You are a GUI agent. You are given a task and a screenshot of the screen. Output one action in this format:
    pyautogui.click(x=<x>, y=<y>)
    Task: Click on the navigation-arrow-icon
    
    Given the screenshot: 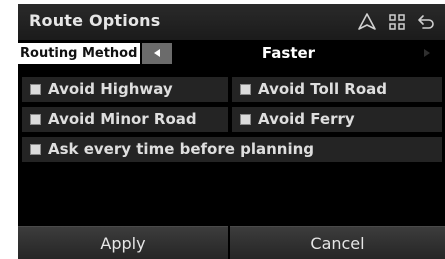 What is the action you would take?
    pyautogui.click(x=367, y=22)
    